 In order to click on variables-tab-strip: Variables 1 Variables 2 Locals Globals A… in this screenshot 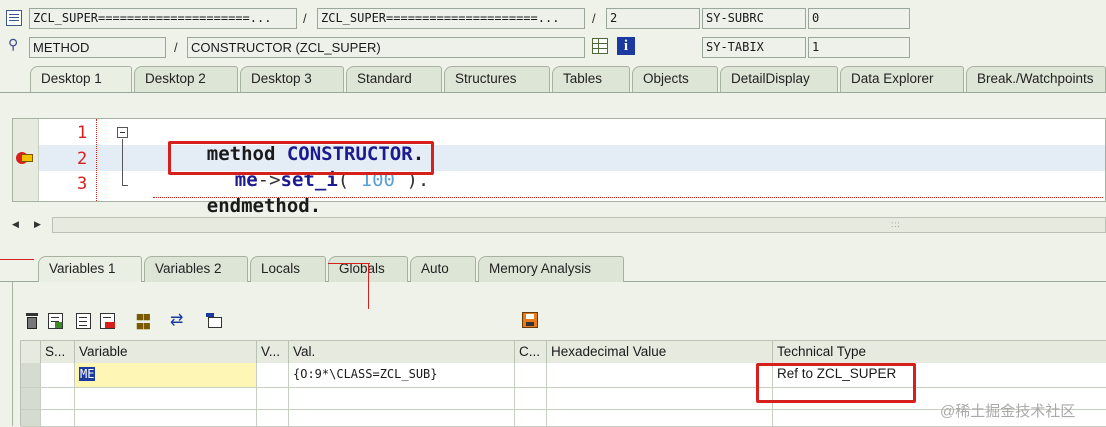, I will do `click(553, 268)`.